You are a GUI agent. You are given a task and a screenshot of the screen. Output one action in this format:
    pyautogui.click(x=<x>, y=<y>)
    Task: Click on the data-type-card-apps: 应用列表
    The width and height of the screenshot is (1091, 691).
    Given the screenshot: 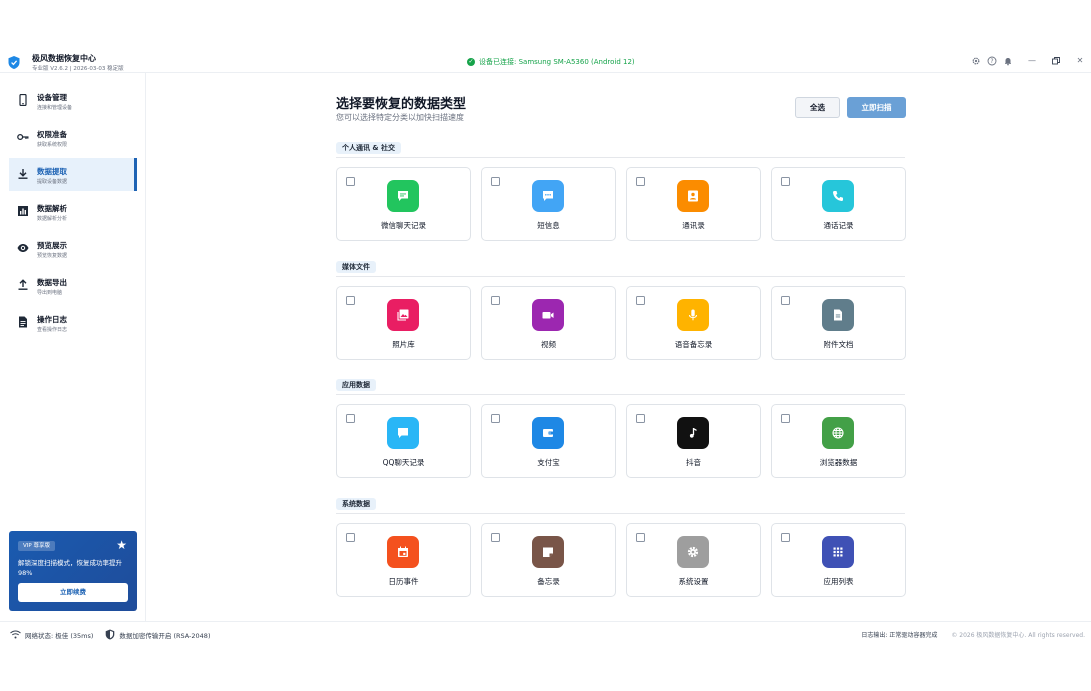 What is the action you would take?
    pyautogui.click(x=838, y=560)
    